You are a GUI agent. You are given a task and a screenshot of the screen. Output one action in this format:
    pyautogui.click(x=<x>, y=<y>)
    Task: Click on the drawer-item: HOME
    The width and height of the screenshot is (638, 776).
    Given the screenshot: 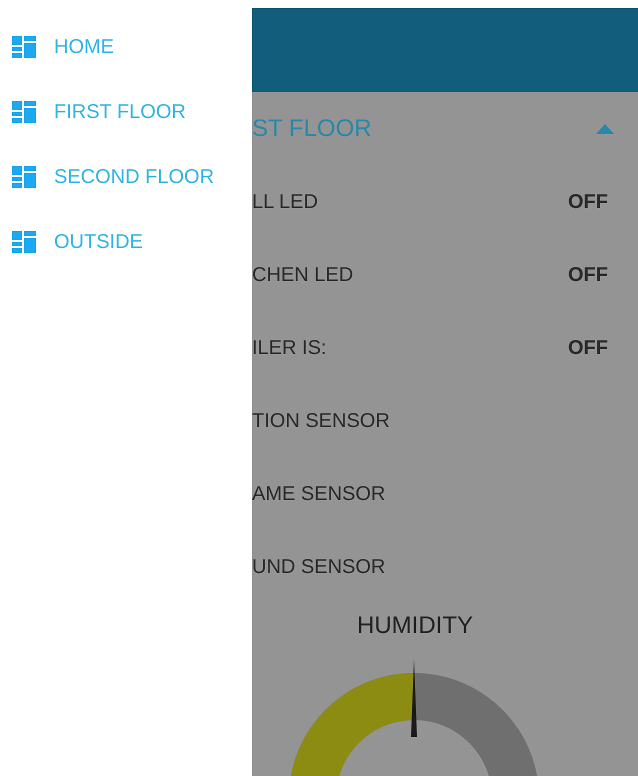 What is the action you would take?
    pyautogui.click(x=126, y=47)
    